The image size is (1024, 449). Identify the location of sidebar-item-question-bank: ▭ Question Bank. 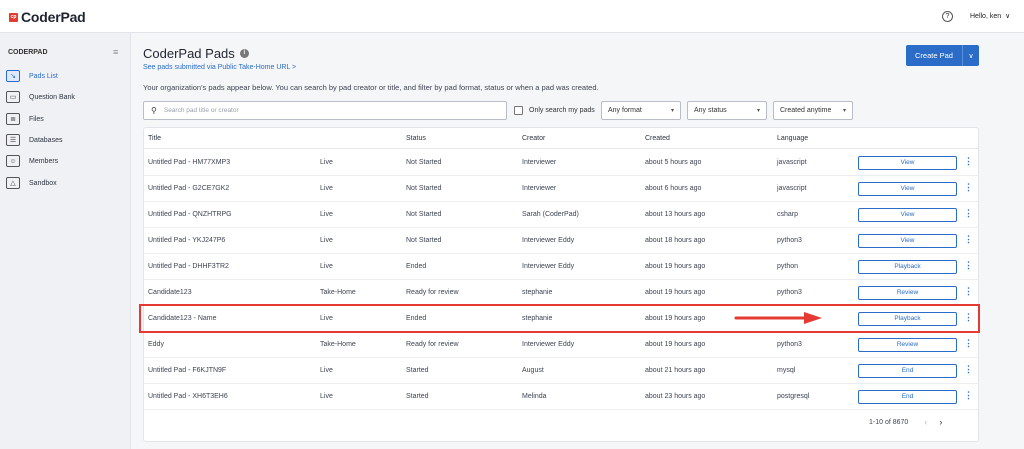
(65, 97).